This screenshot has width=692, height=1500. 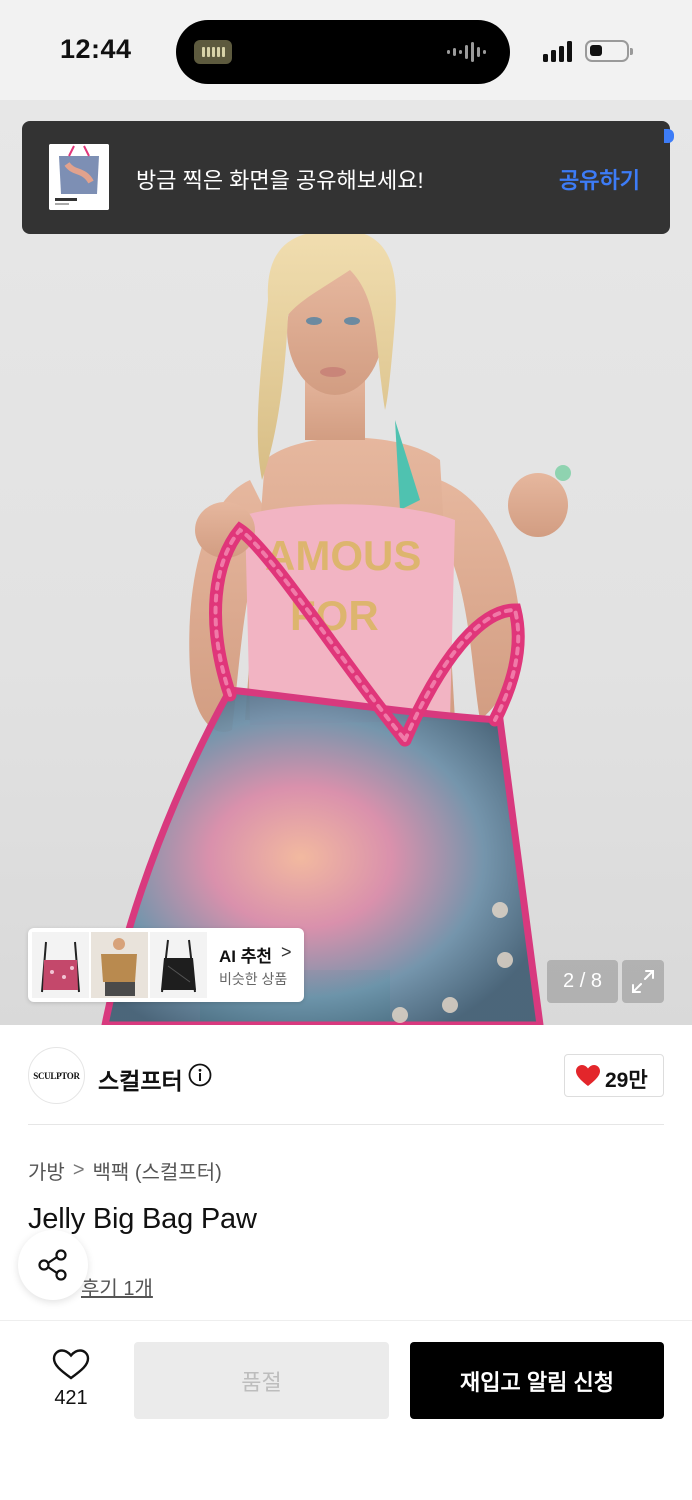 I want to click on breadcrumb-subcategory: 백팩 (스컬프터), so click(x=157, y=1170).